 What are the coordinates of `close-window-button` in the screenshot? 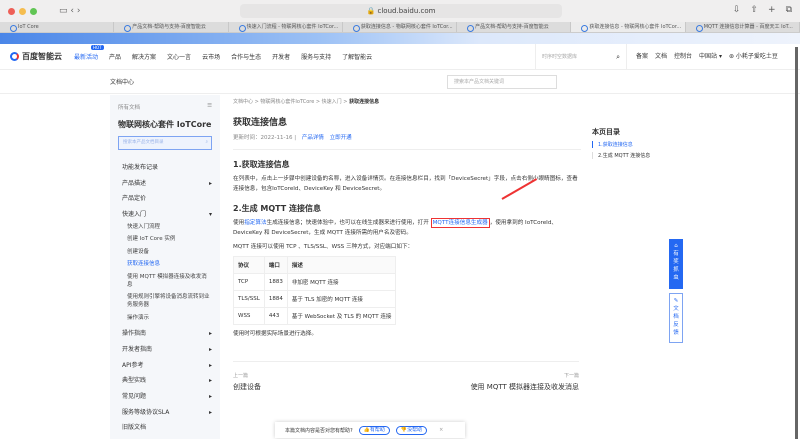 It's located at (11, 11).